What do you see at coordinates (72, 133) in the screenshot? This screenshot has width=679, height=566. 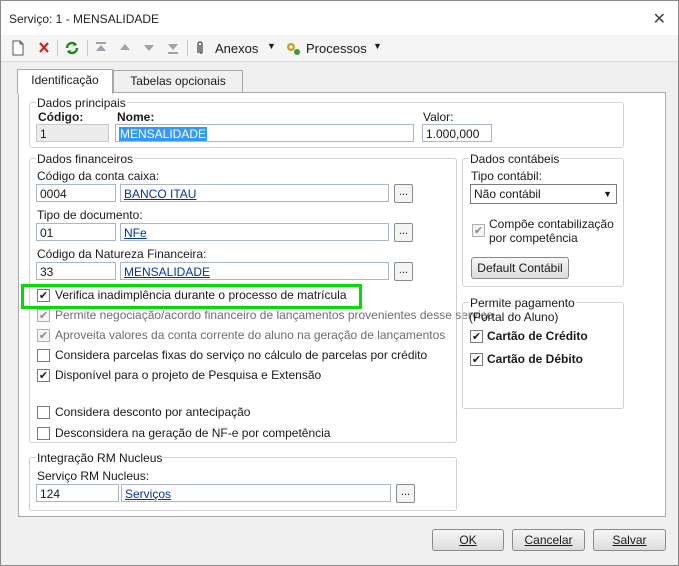 I see `codigo-field: 1` at bounding box center [72, 133].